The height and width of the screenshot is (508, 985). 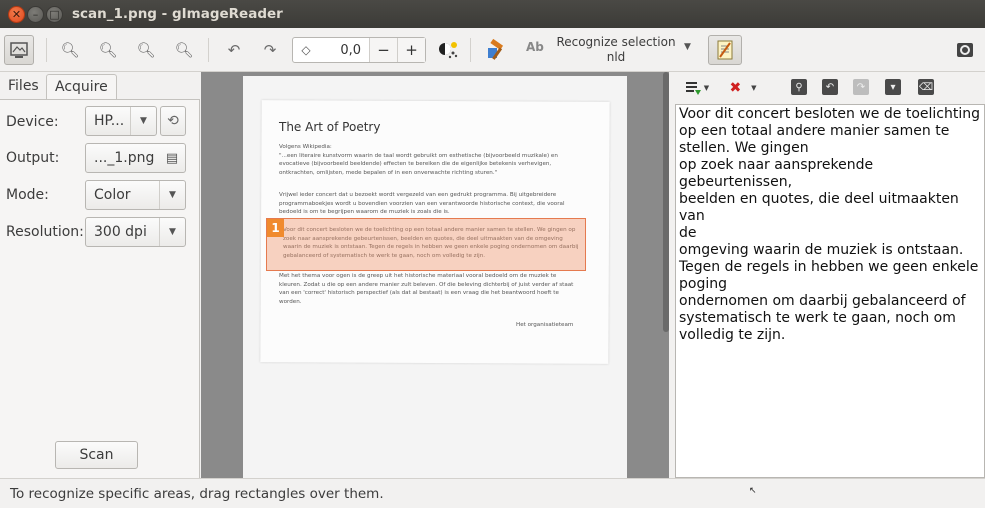 What do you see at coordinates (535, 47) in the screenshot?
I see `recognize-icon: Ab` at bounding box center [535, 47].